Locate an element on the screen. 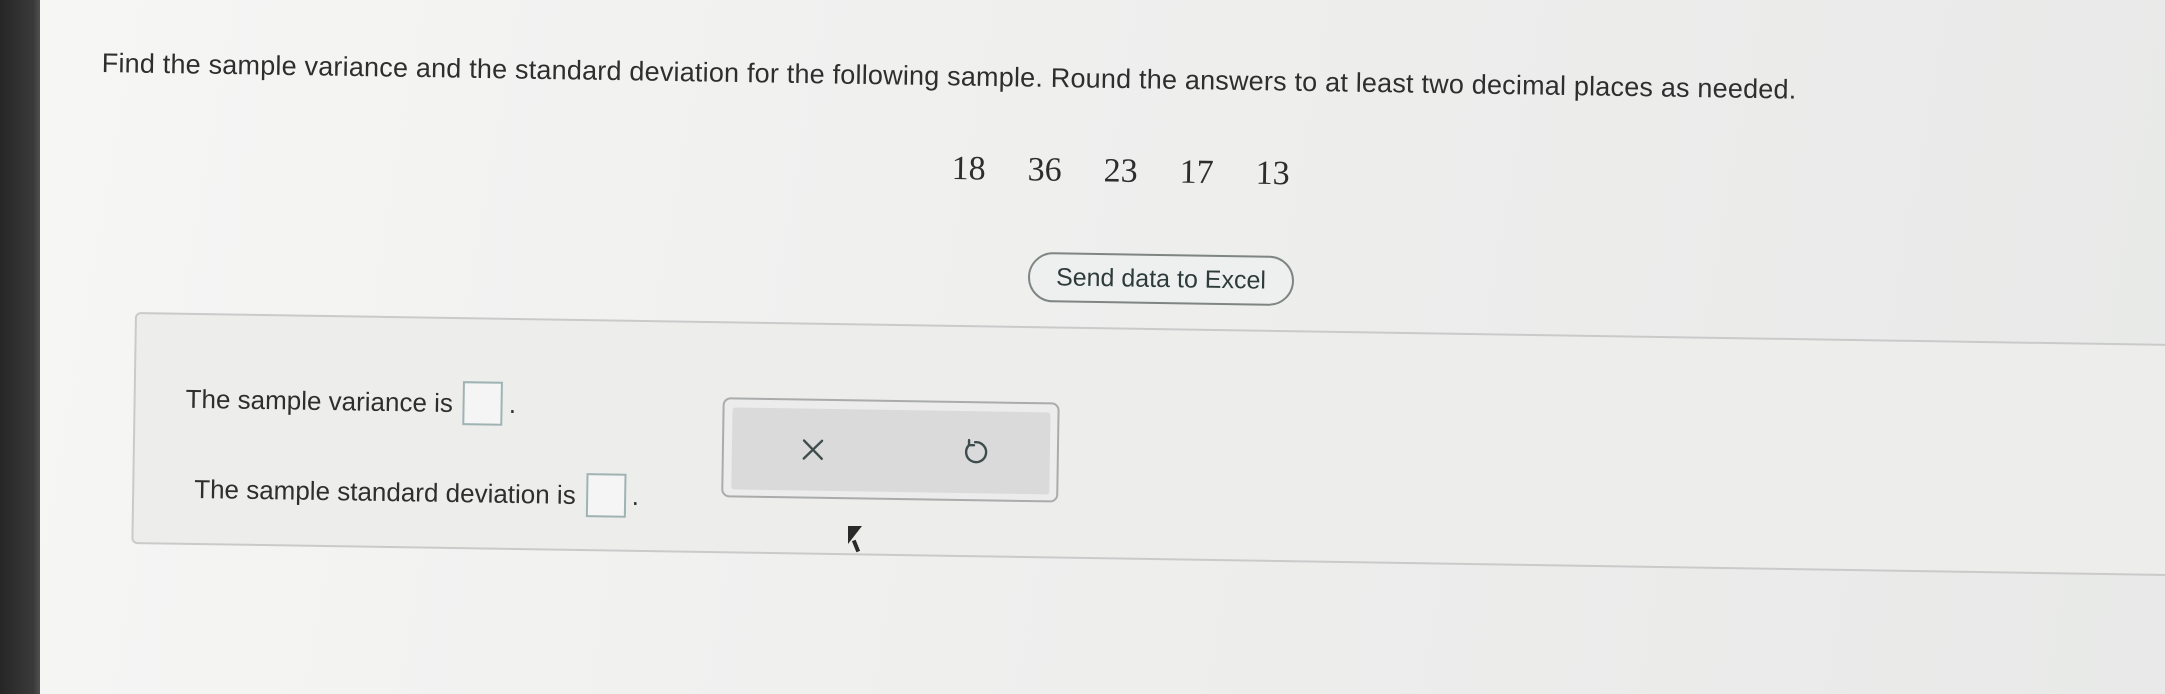 This screenshot has height=694, width=2165. sd-label: The sample standard deviation is is located at coordinates (385, 491).